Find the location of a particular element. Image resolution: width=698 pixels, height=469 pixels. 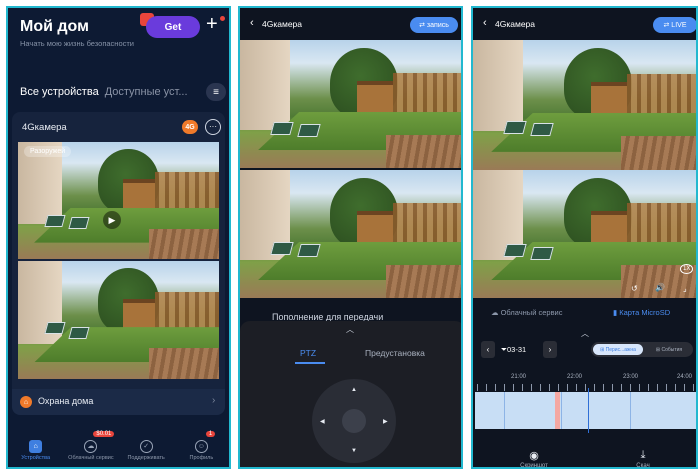

more-options-icon: ··· is located at coordinates (213, 127).